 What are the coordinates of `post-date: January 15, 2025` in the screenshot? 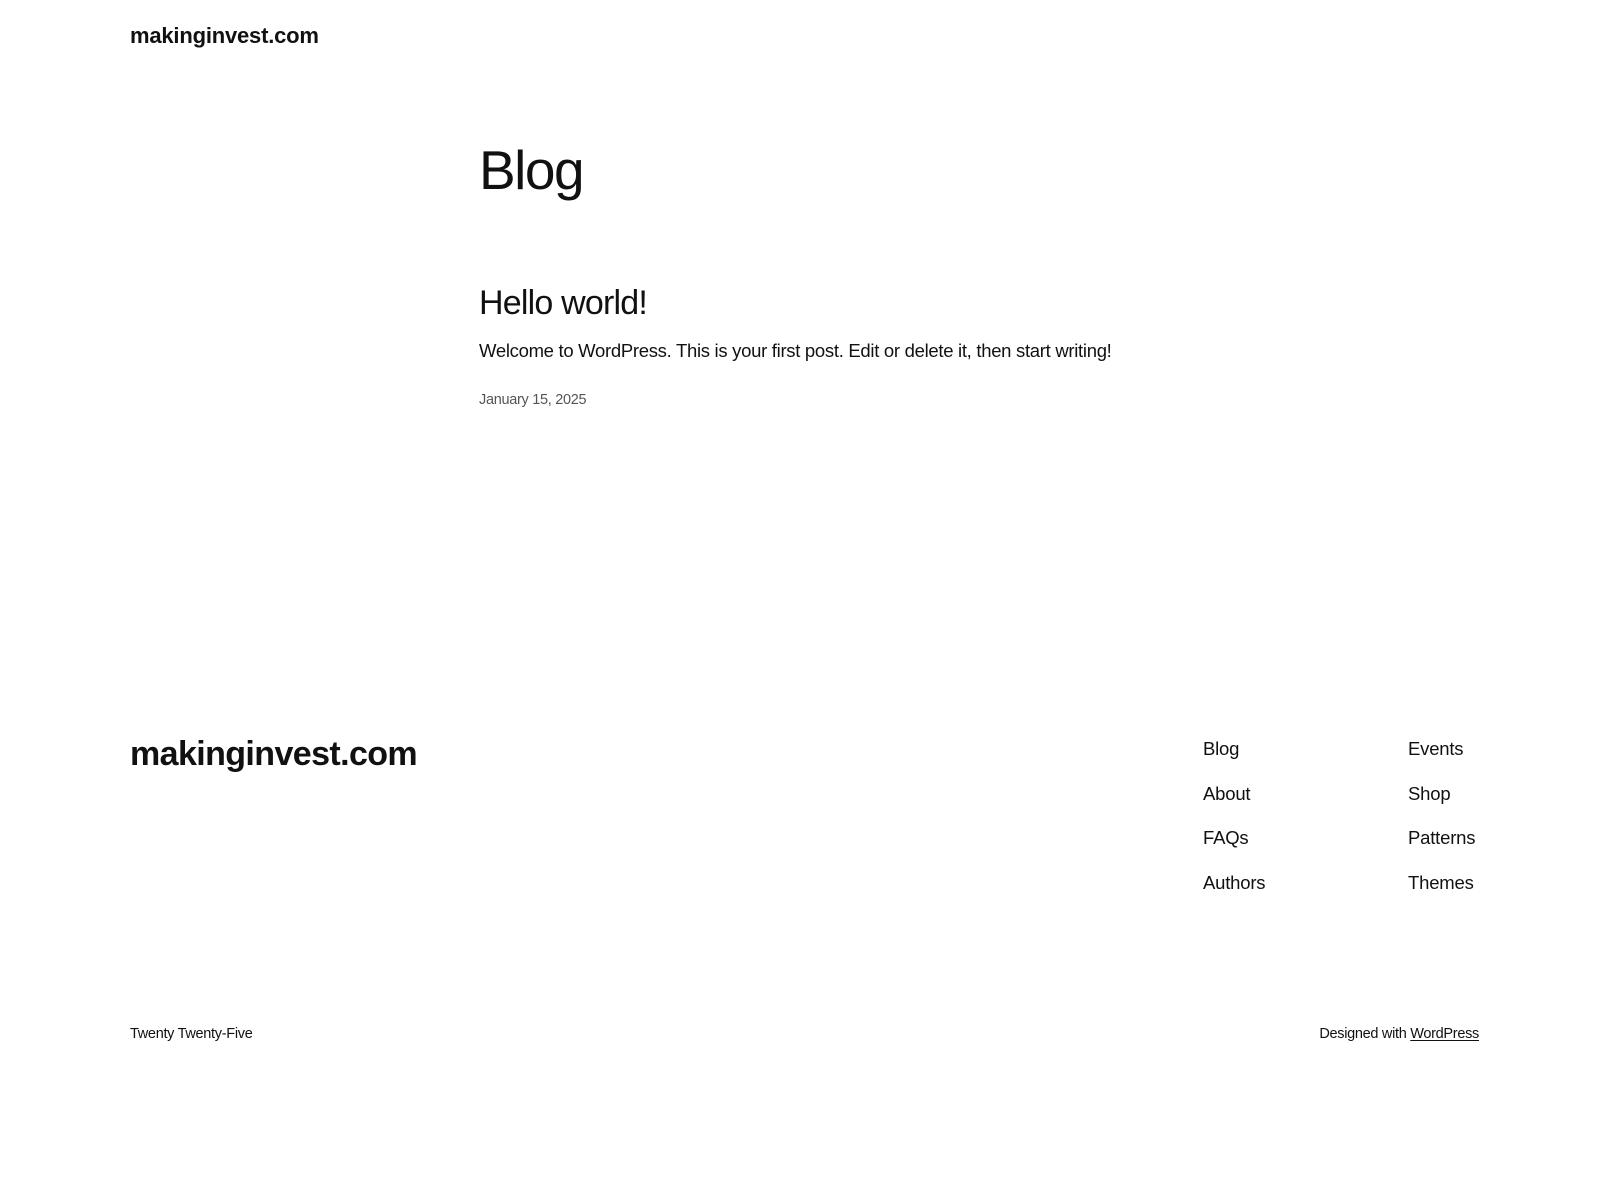 It's located at (819, 400).